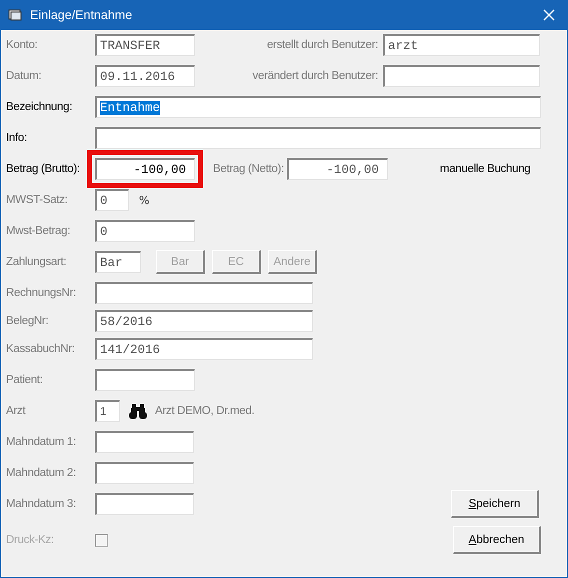 This screenshot has height=578, width=568. Describe the element at coordinates (22, 45) in the screenshot. I see `field-label: Konto:` at that location.